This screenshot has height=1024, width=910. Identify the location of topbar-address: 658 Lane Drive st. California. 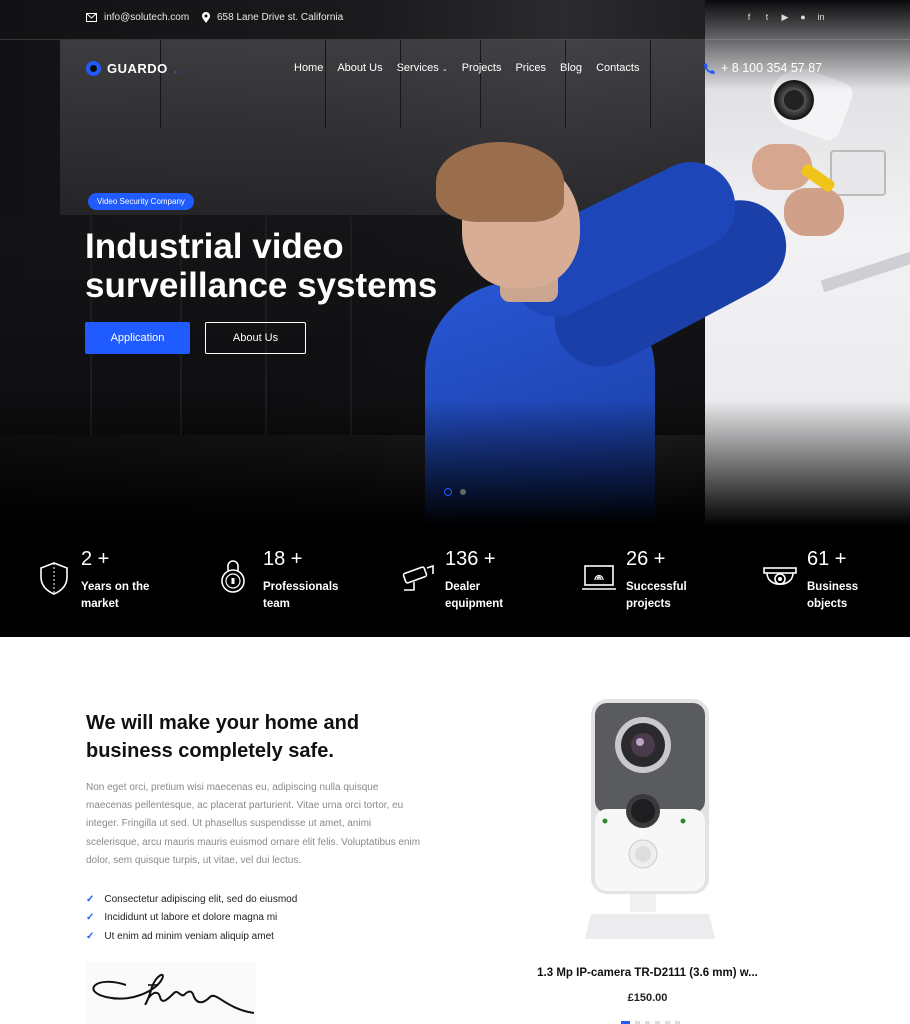
(272, 17).